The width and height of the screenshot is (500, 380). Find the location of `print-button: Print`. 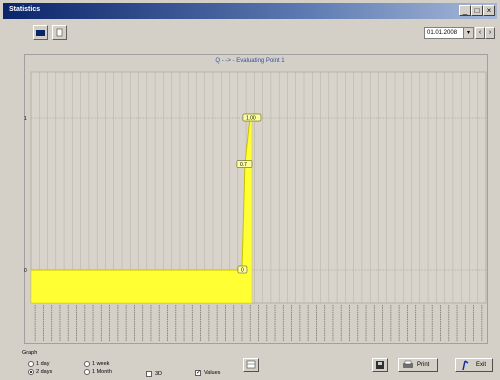

print-button: Print is located at coordinates (418, 365).